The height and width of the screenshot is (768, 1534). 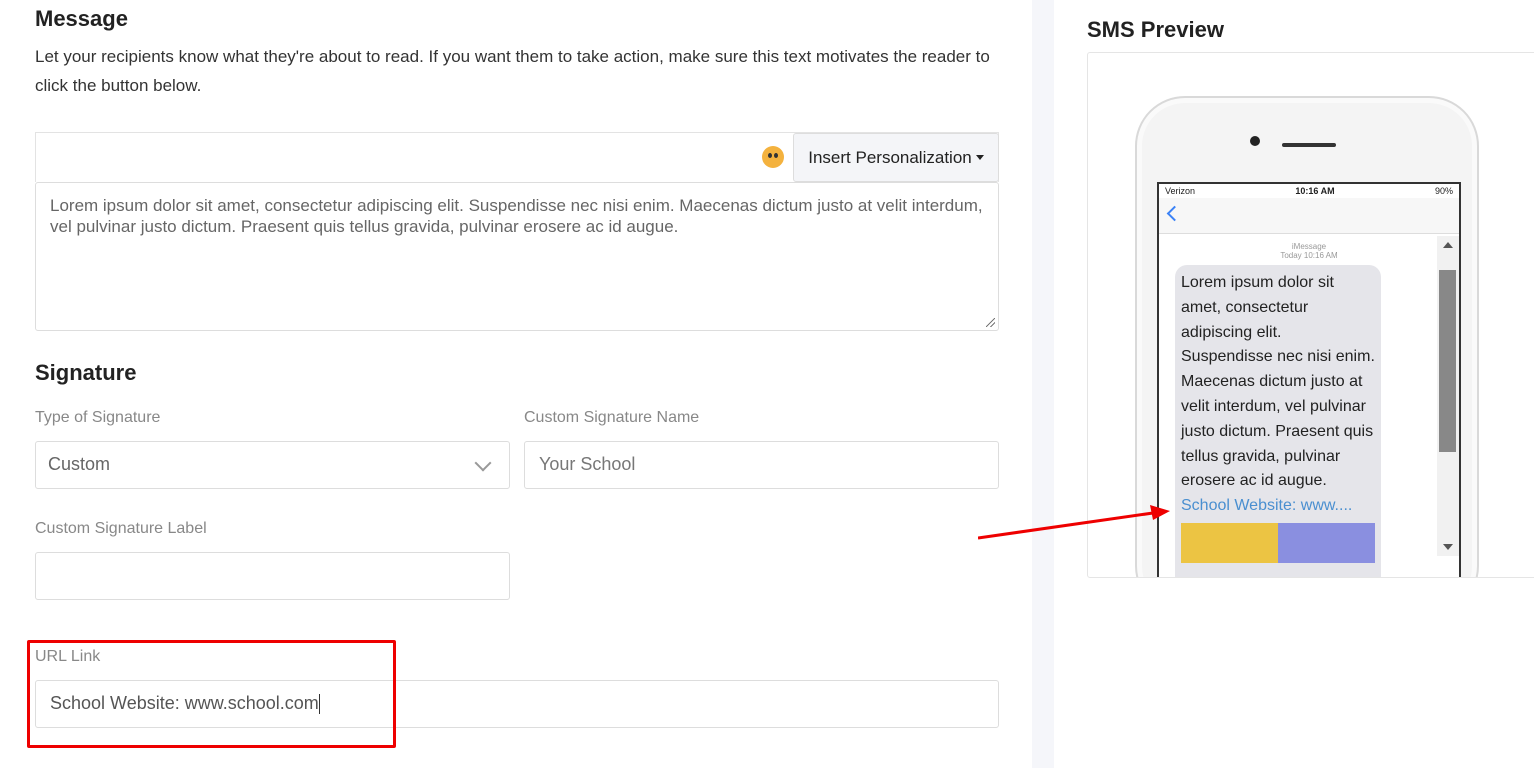 I want to click on chevron-down-icon, so click(x=483, y=463).